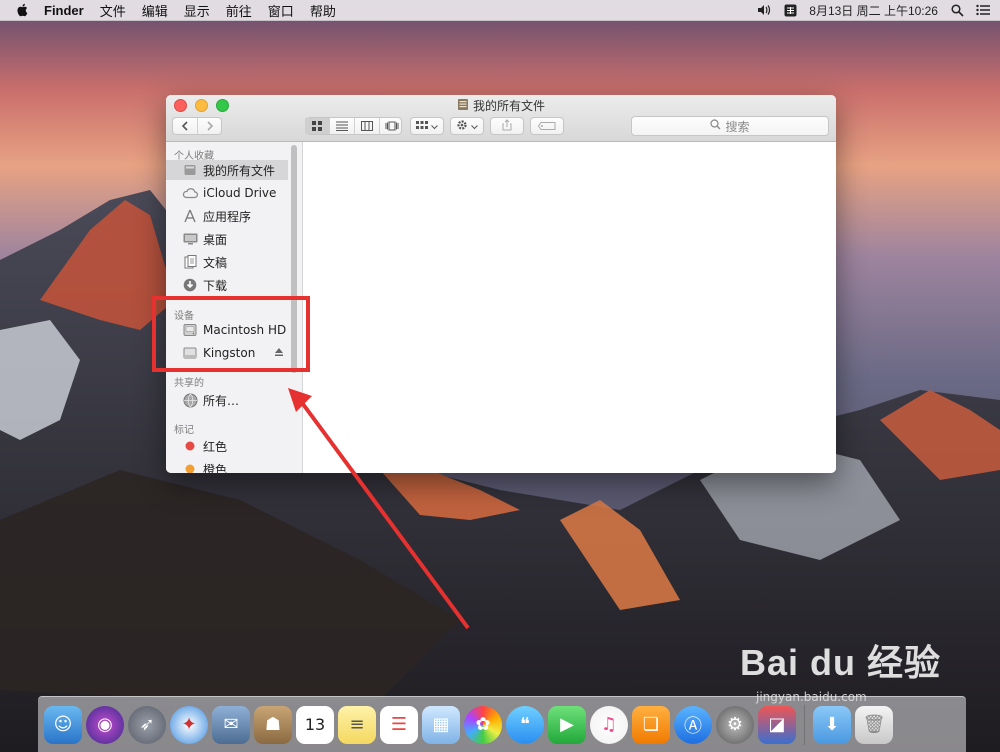 The image size is (1000, 752). What do you see at coordinates (483, 724) in the screenshot?
I see `photos-icon: ✿` at bounding box center [483, 724].